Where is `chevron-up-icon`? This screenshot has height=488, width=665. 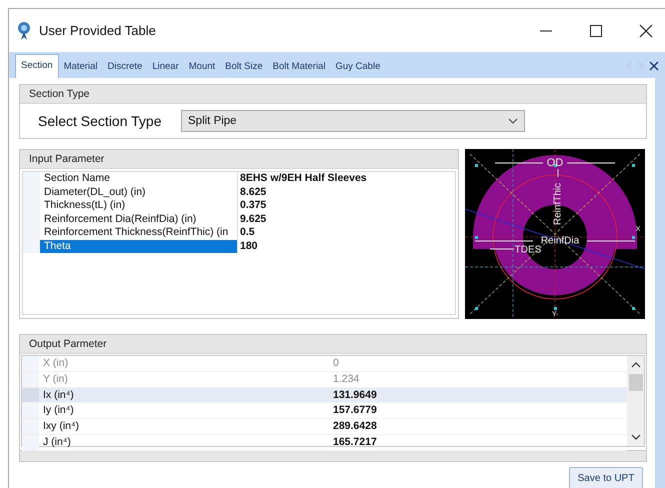 chevron-up-icon is located at coordinates (635, 365).